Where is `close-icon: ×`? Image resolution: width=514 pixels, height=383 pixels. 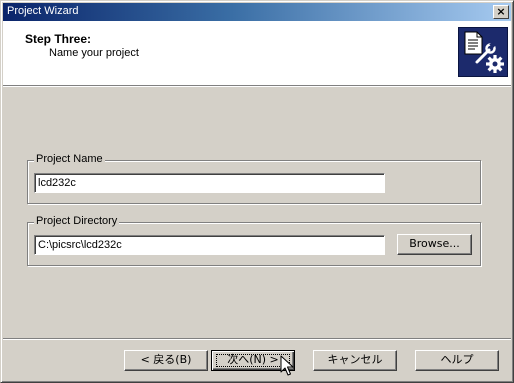
close-icon: × is located at coordinates (501, 11).